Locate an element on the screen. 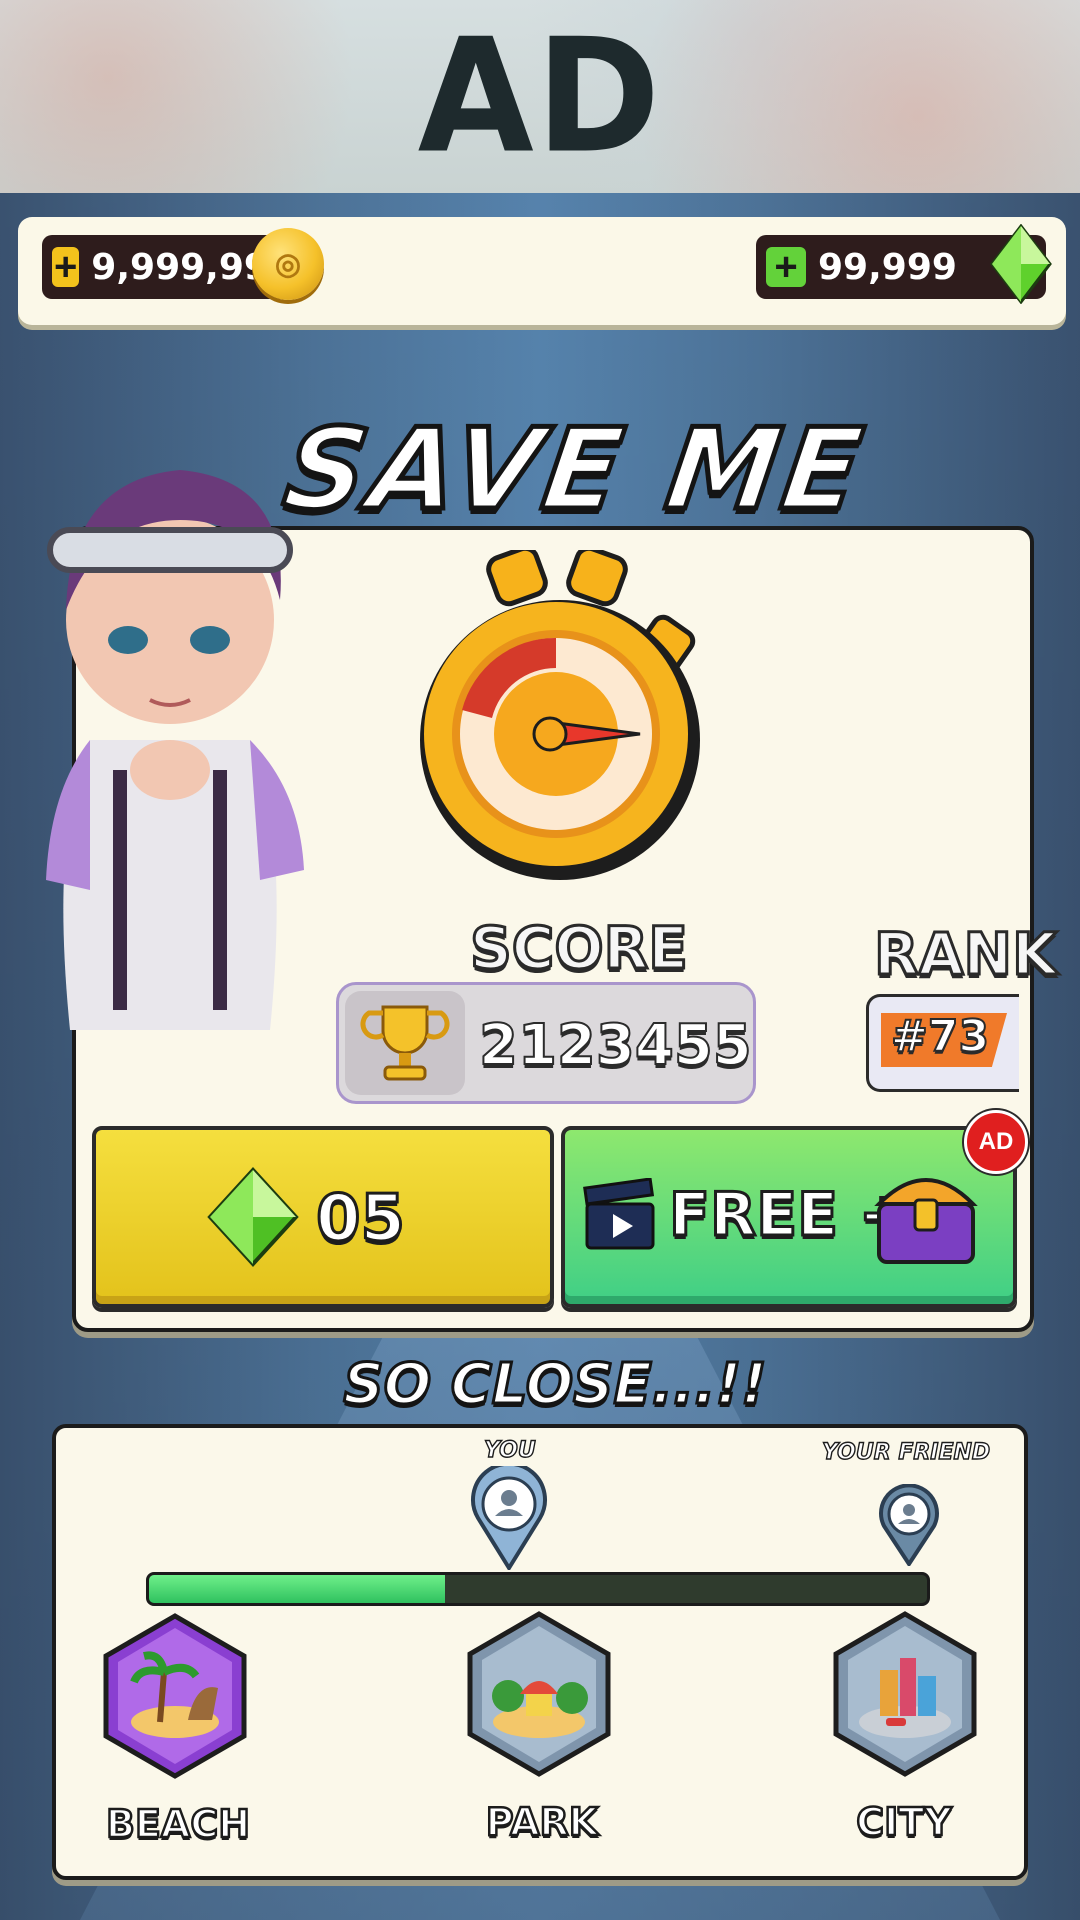 Image resolution: width=1080 pixels, height=1920 pixels. progress-track is located at coordinates (538, 1589).